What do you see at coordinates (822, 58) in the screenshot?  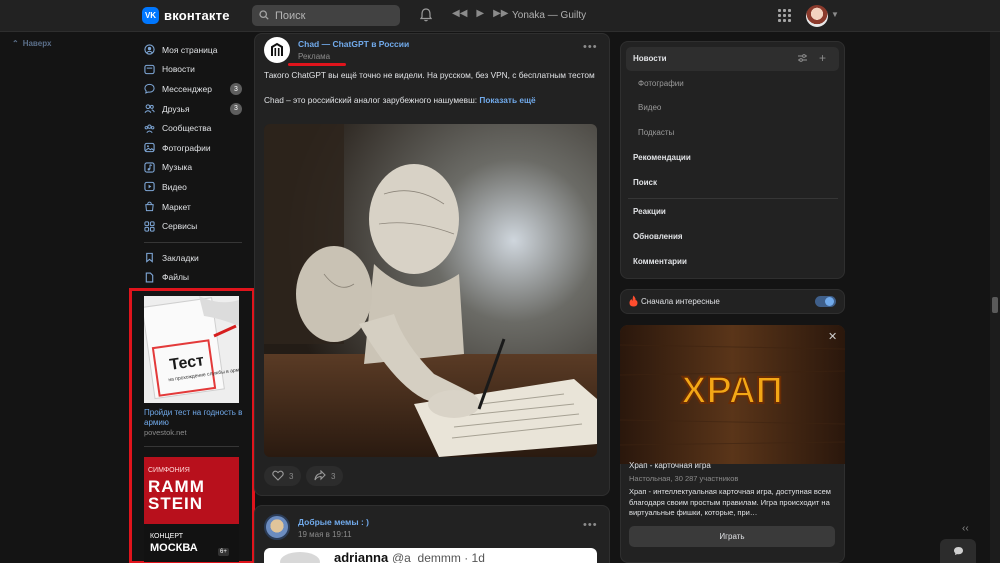 I see `add-filter-icon: +` at bounding box center [822, 58].